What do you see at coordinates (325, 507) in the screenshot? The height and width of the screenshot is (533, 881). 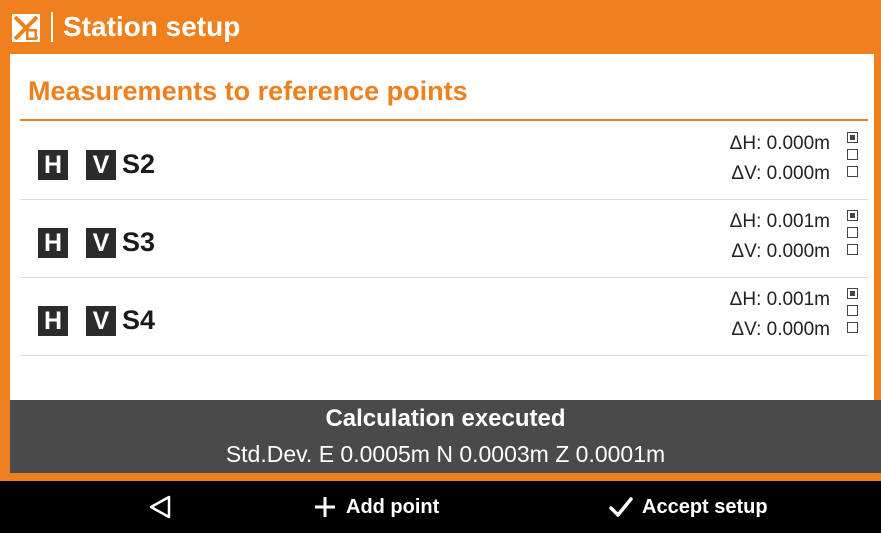 I see `plus-icon` at bounding box center [325, 507].